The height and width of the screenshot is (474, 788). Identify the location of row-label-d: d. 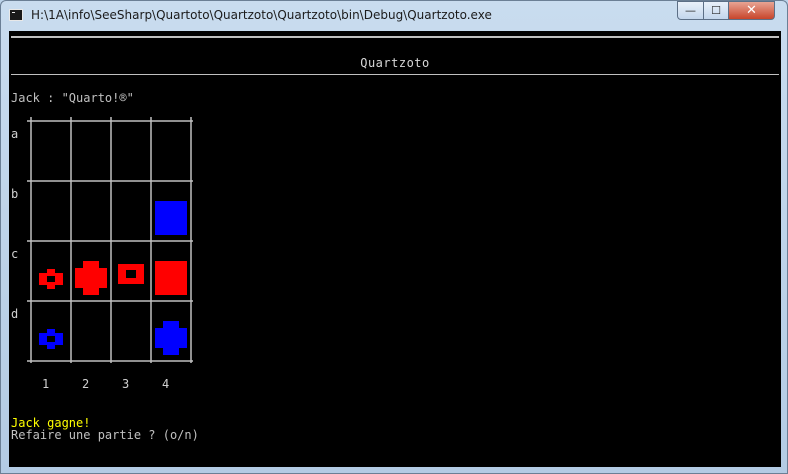
(15, 314).